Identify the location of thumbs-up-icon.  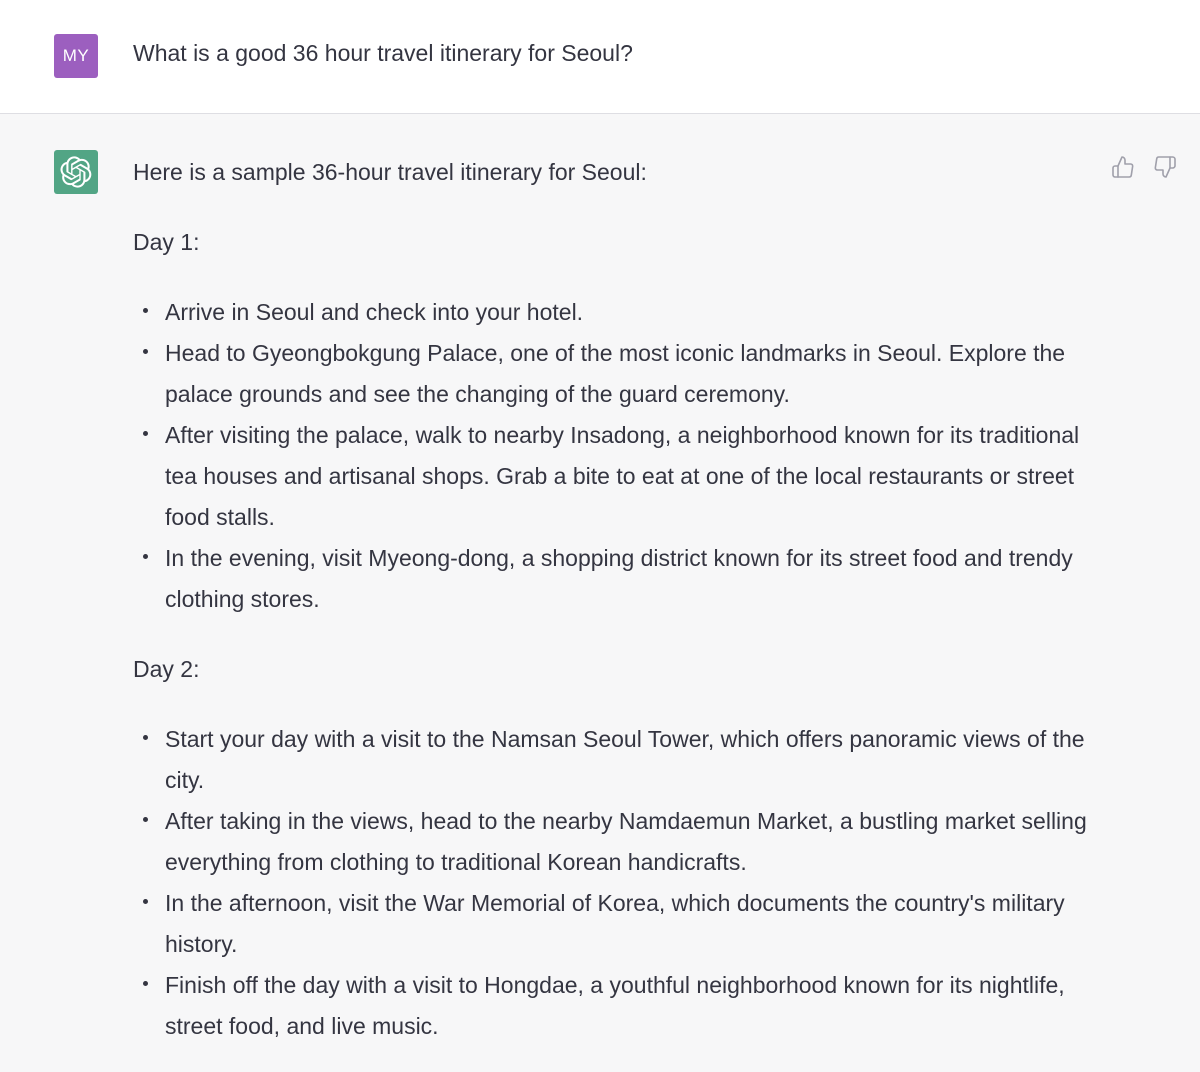
(1123, 167).